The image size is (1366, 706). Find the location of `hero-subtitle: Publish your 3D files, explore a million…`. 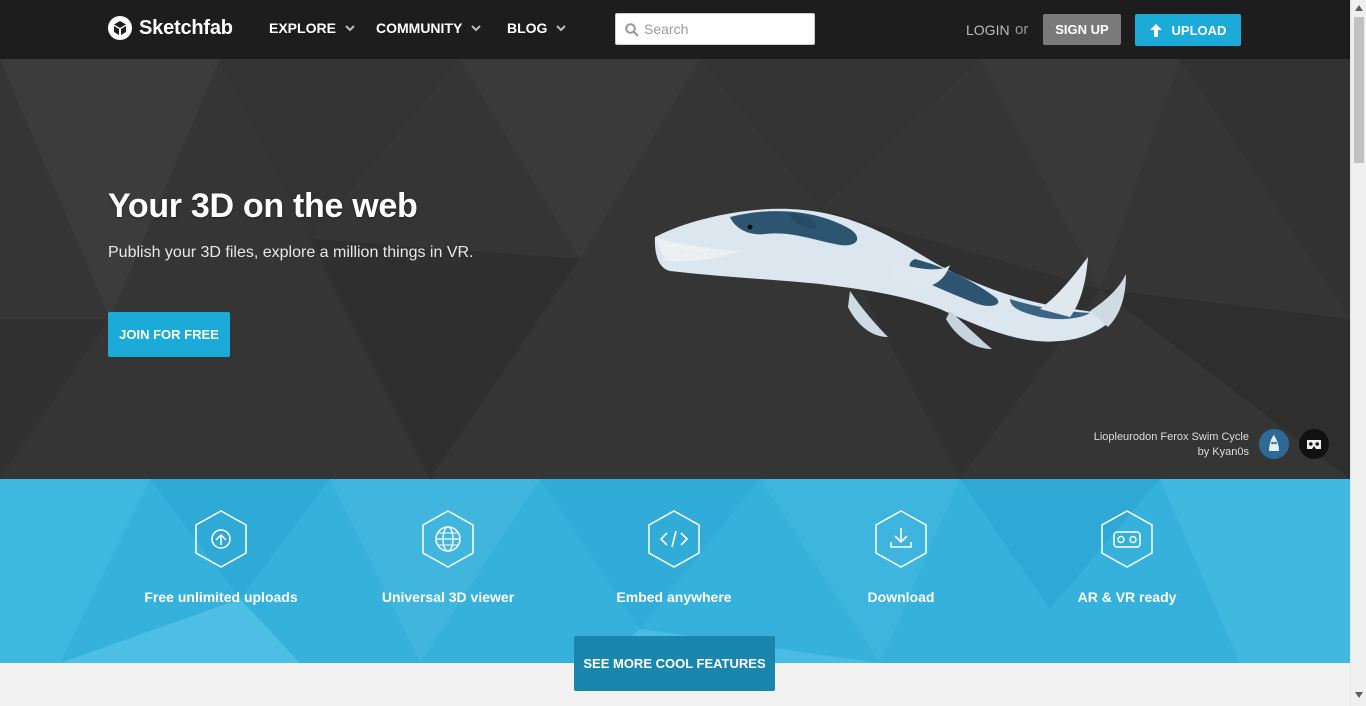

hero-subtitle: Publish your 3D files, explore a million… is located at coordinates (291, 252).